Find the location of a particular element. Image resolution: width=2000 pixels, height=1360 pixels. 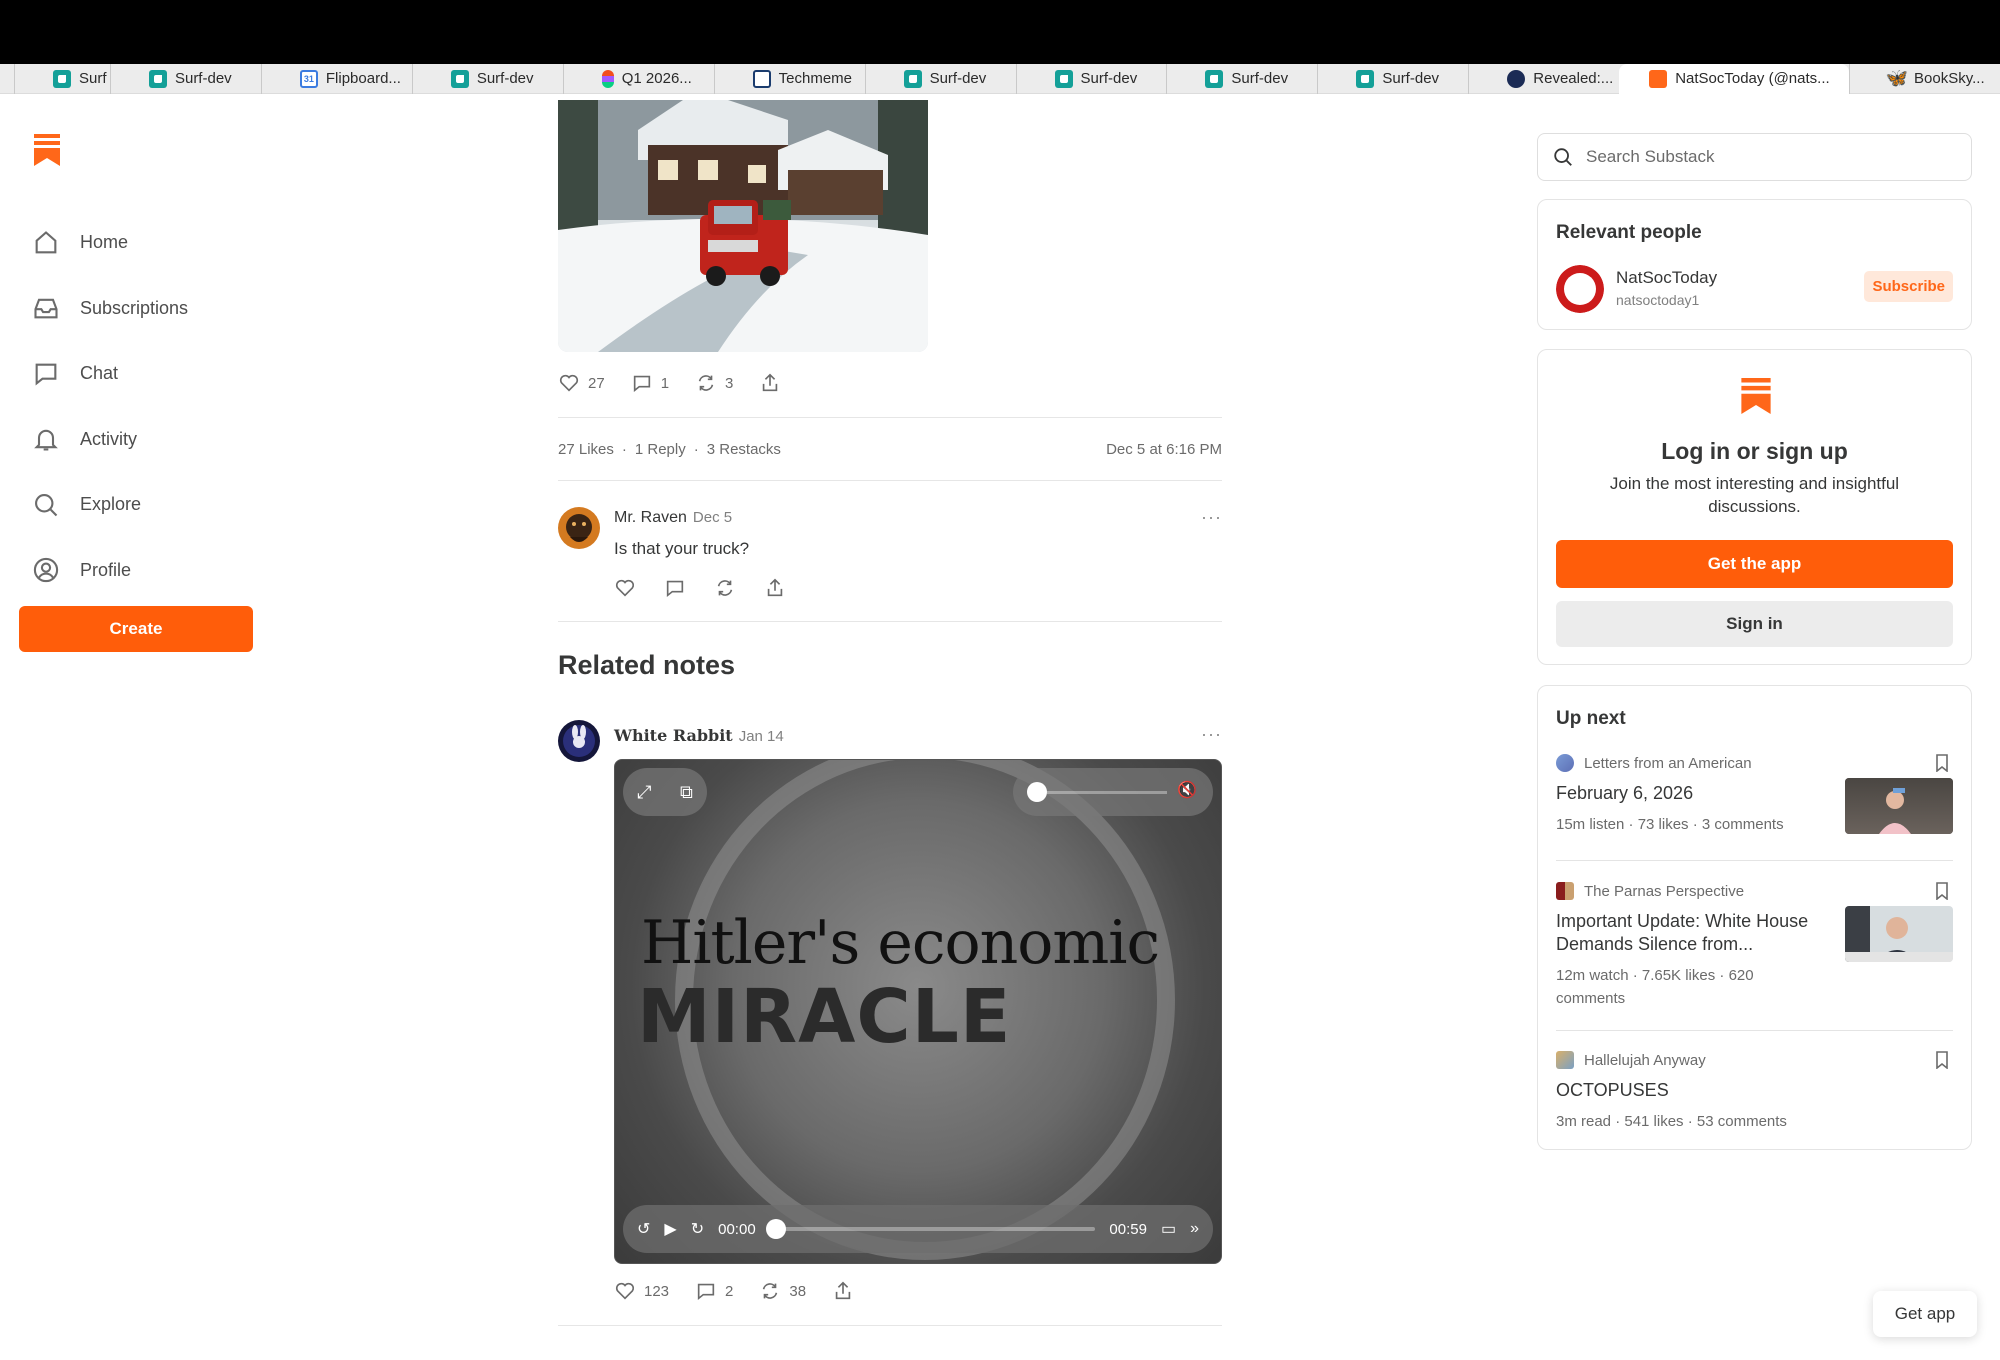

note-author: White Rabbit is located at coordinates (673, 735).